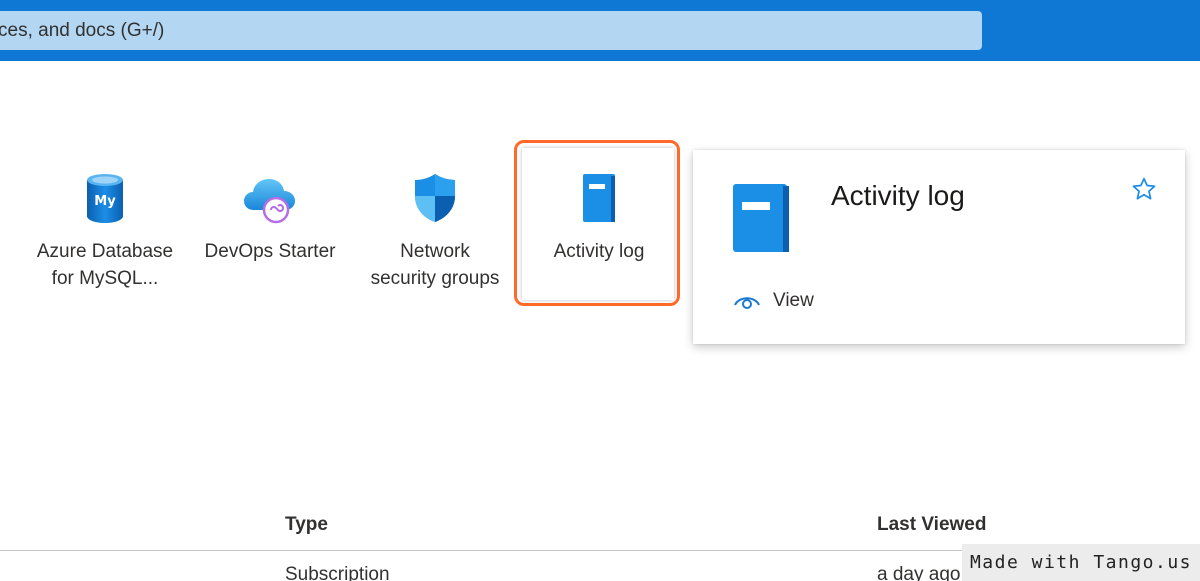  I want to click on view-label: View, so click(793, 300).